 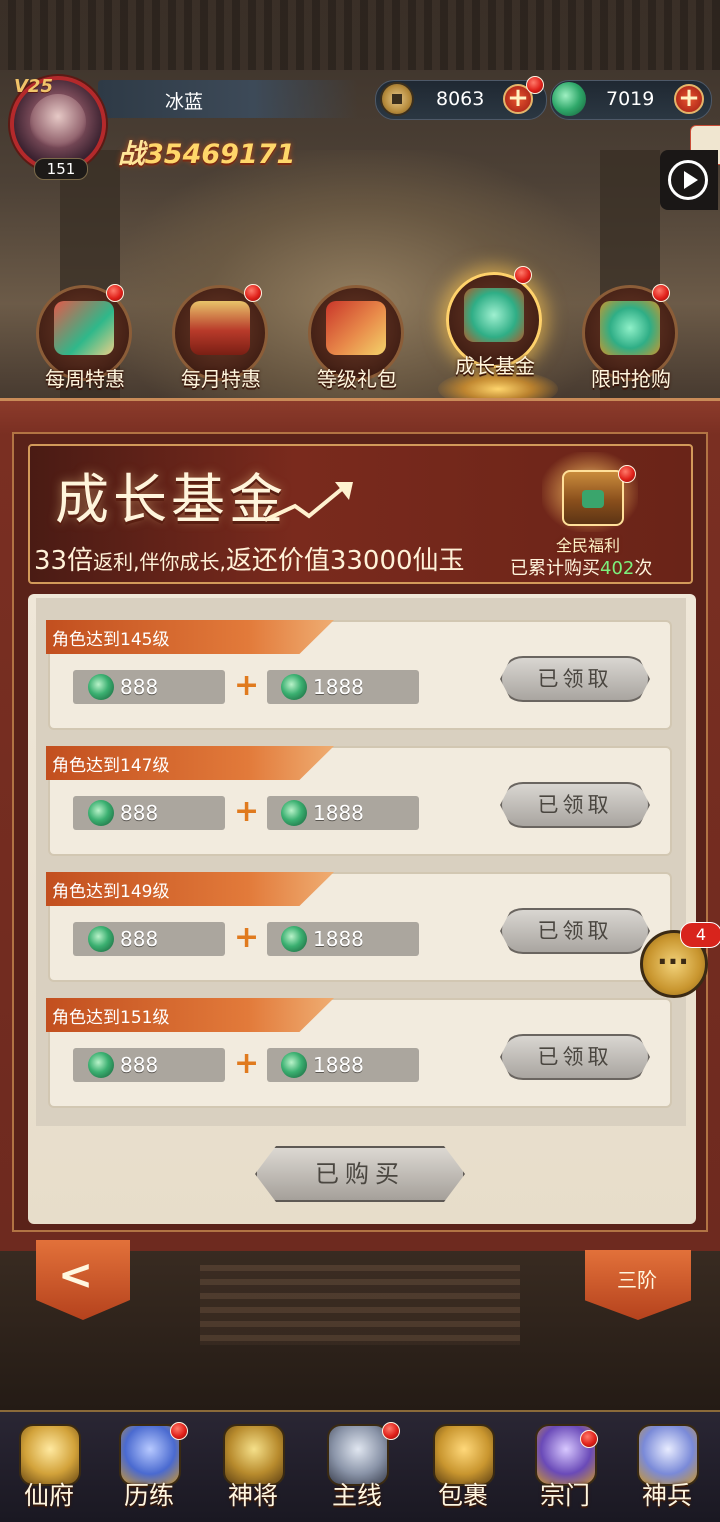 I want to click on vip-level: V25, so click(x=33, y=86).